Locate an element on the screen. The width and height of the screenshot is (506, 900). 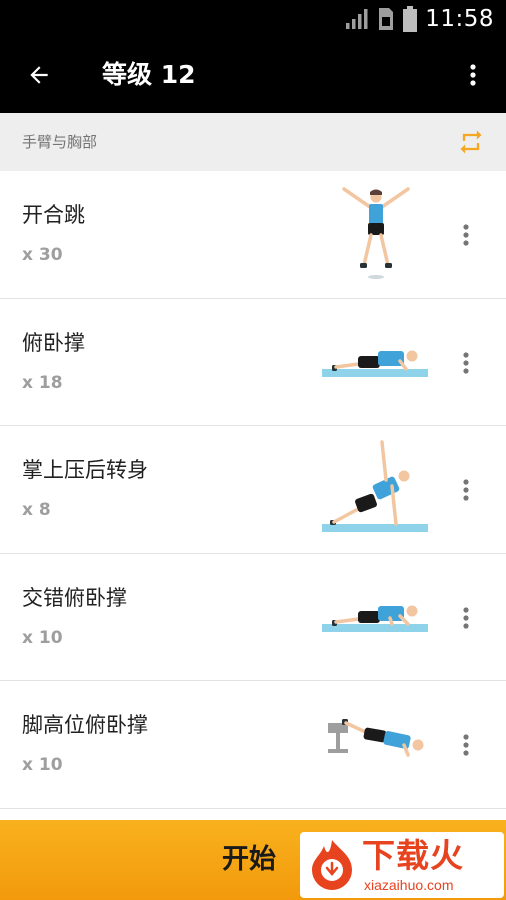
signal-icon is located at coordinates (357, 19).